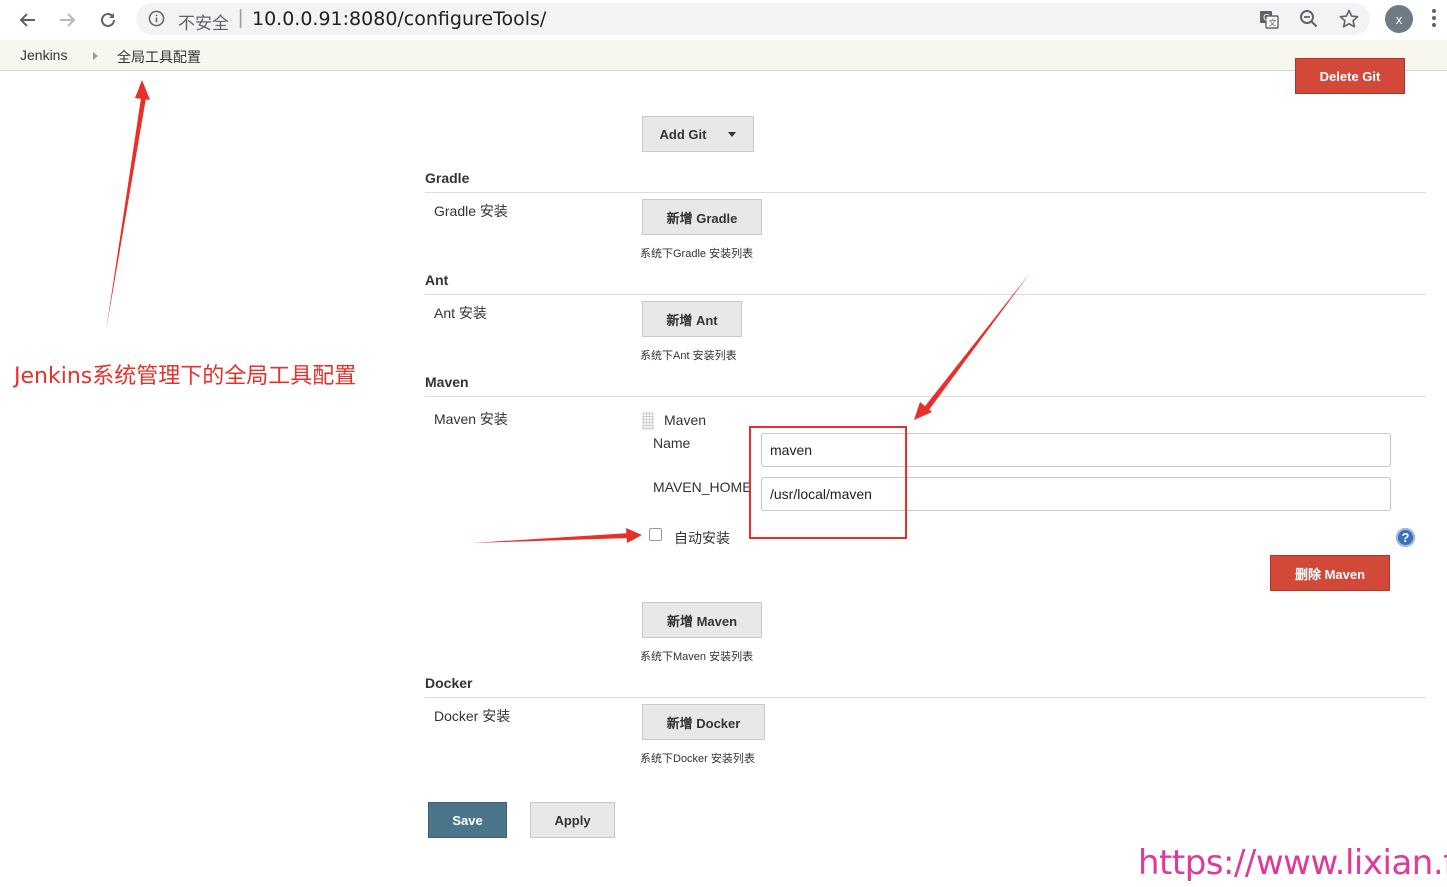  Describe the element at coordinates (976, 343) in the screenshot. I see `annotation-arrow-inputs` at that location.